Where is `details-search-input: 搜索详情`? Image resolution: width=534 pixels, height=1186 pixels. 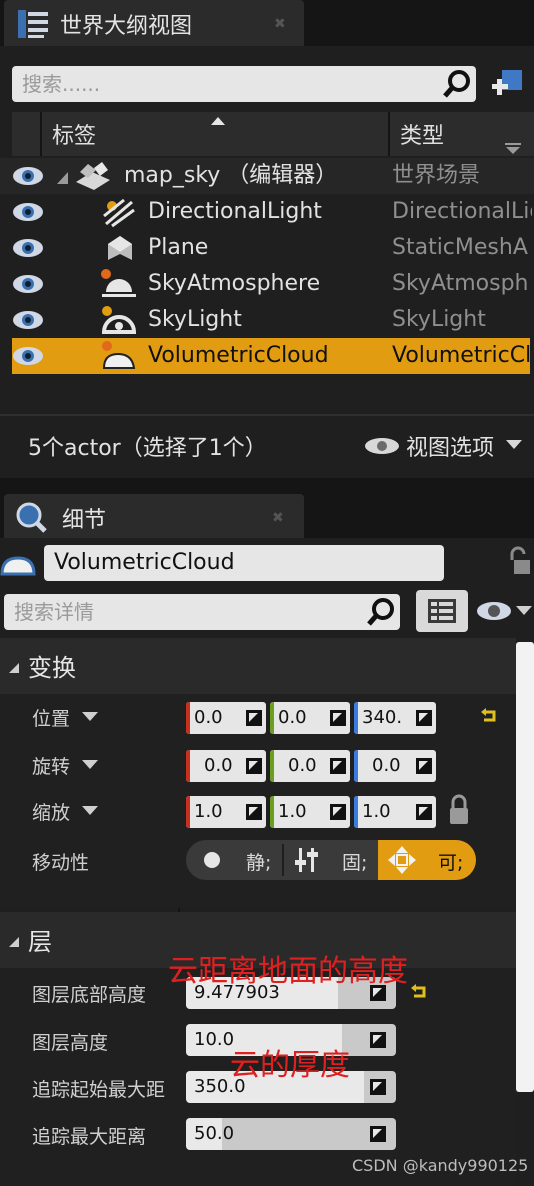
details-search-input: 搜索详情 is located at coordinates (202, 612).